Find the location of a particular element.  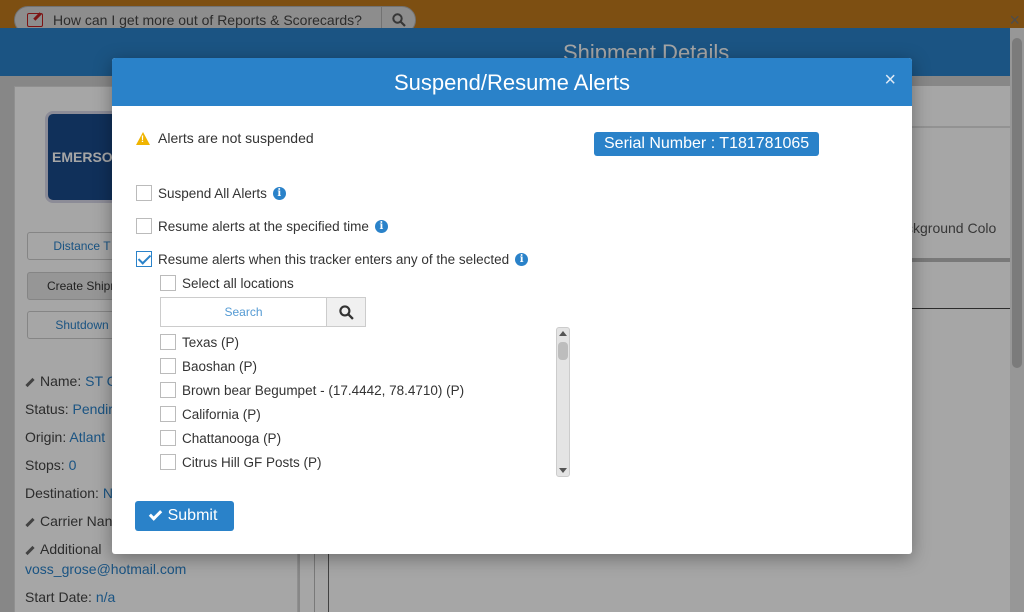

location-search-input is located at coordinates (243, 312).